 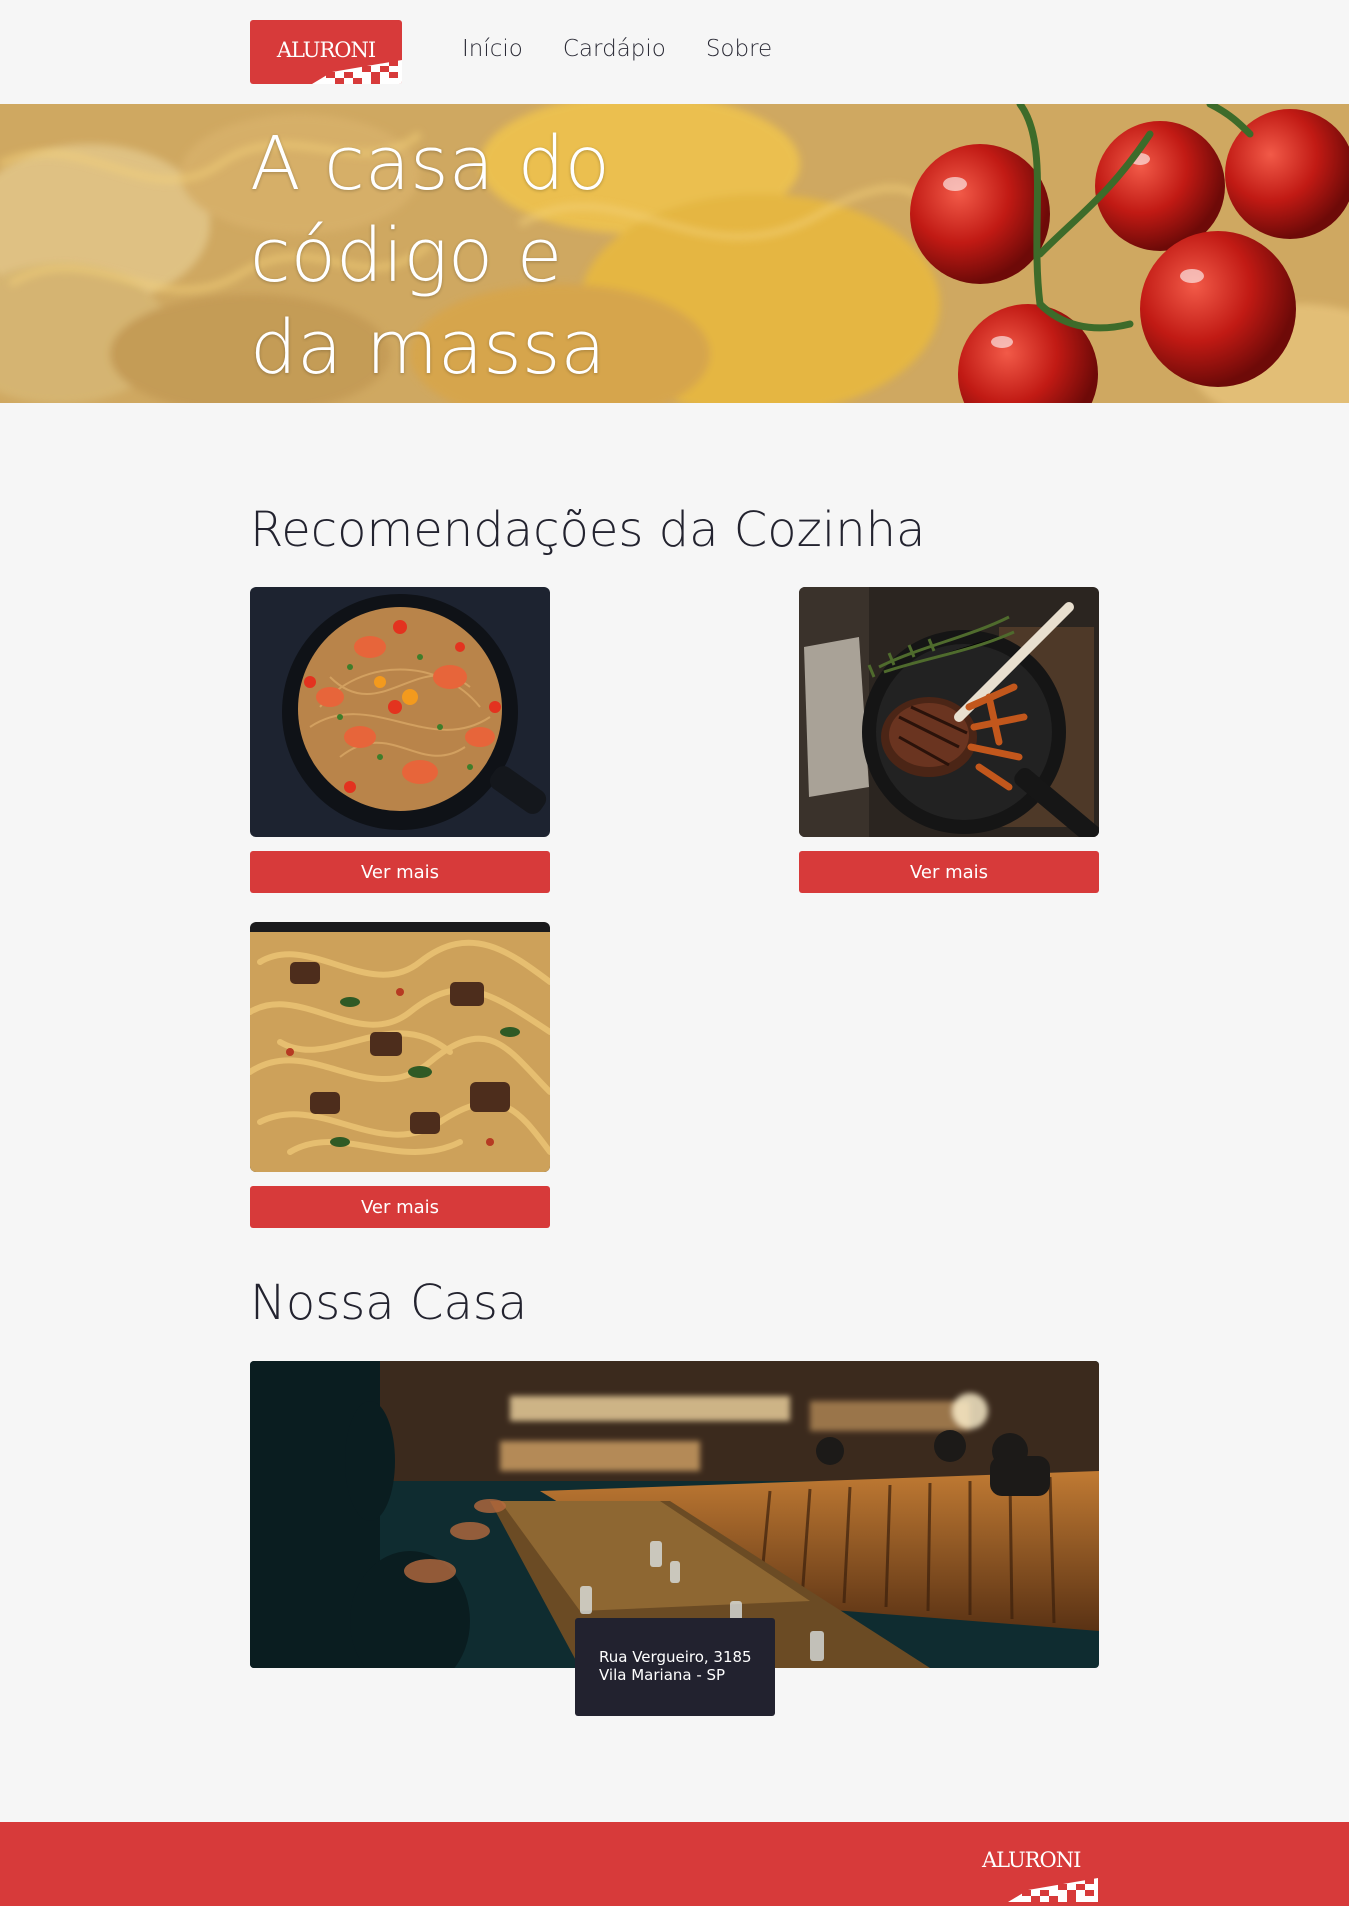 I want to click on nav-item-sobre: Sobre, so click(x=739, y=49).